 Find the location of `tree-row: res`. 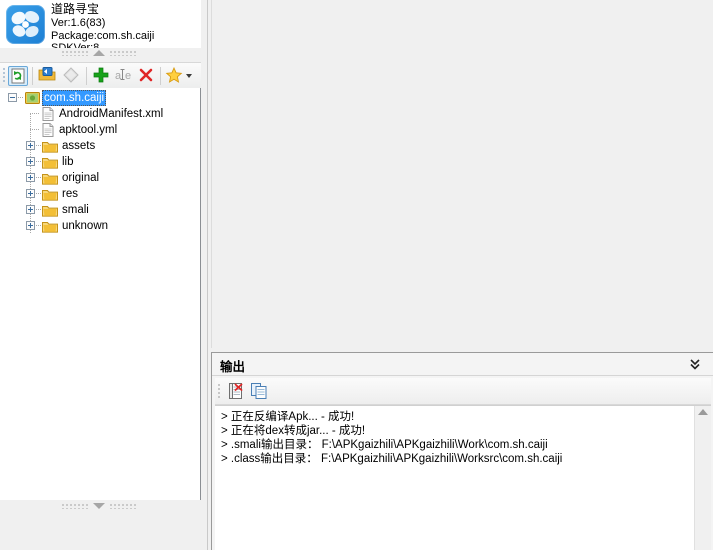

tree-row: res is located at coordinates (100, 194).